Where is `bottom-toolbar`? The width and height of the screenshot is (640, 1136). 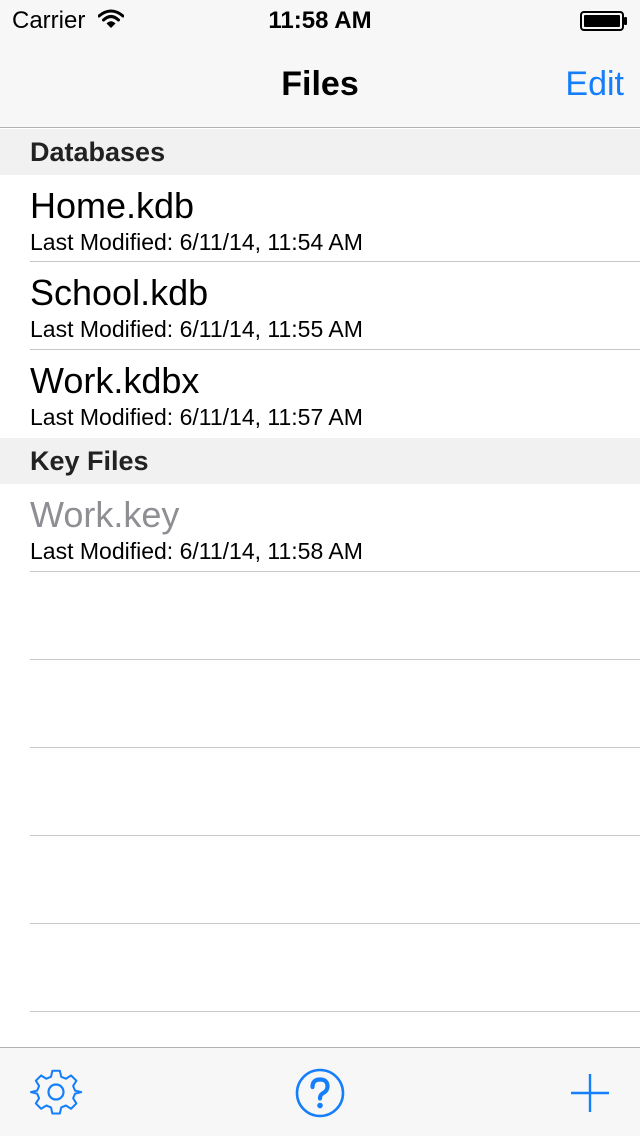 bottom-toolbar is located at coordinates (320, 1091).